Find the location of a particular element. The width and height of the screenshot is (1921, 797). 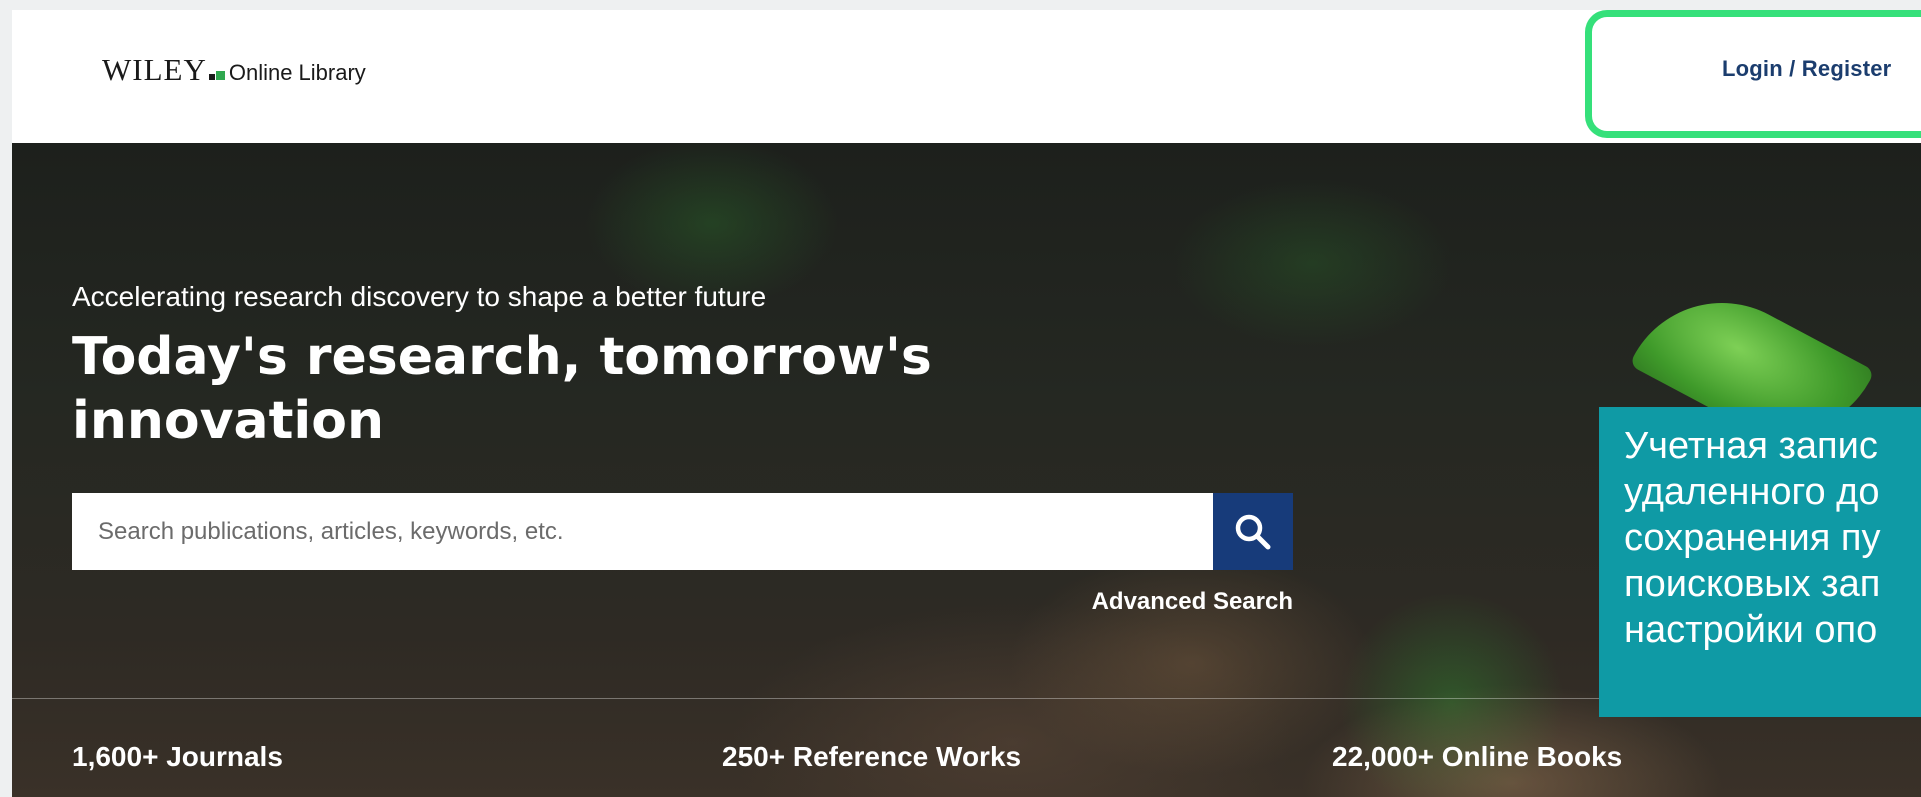

hero-headline: Today's research, tomorrow's innovation is located at coordinates (502, 389).